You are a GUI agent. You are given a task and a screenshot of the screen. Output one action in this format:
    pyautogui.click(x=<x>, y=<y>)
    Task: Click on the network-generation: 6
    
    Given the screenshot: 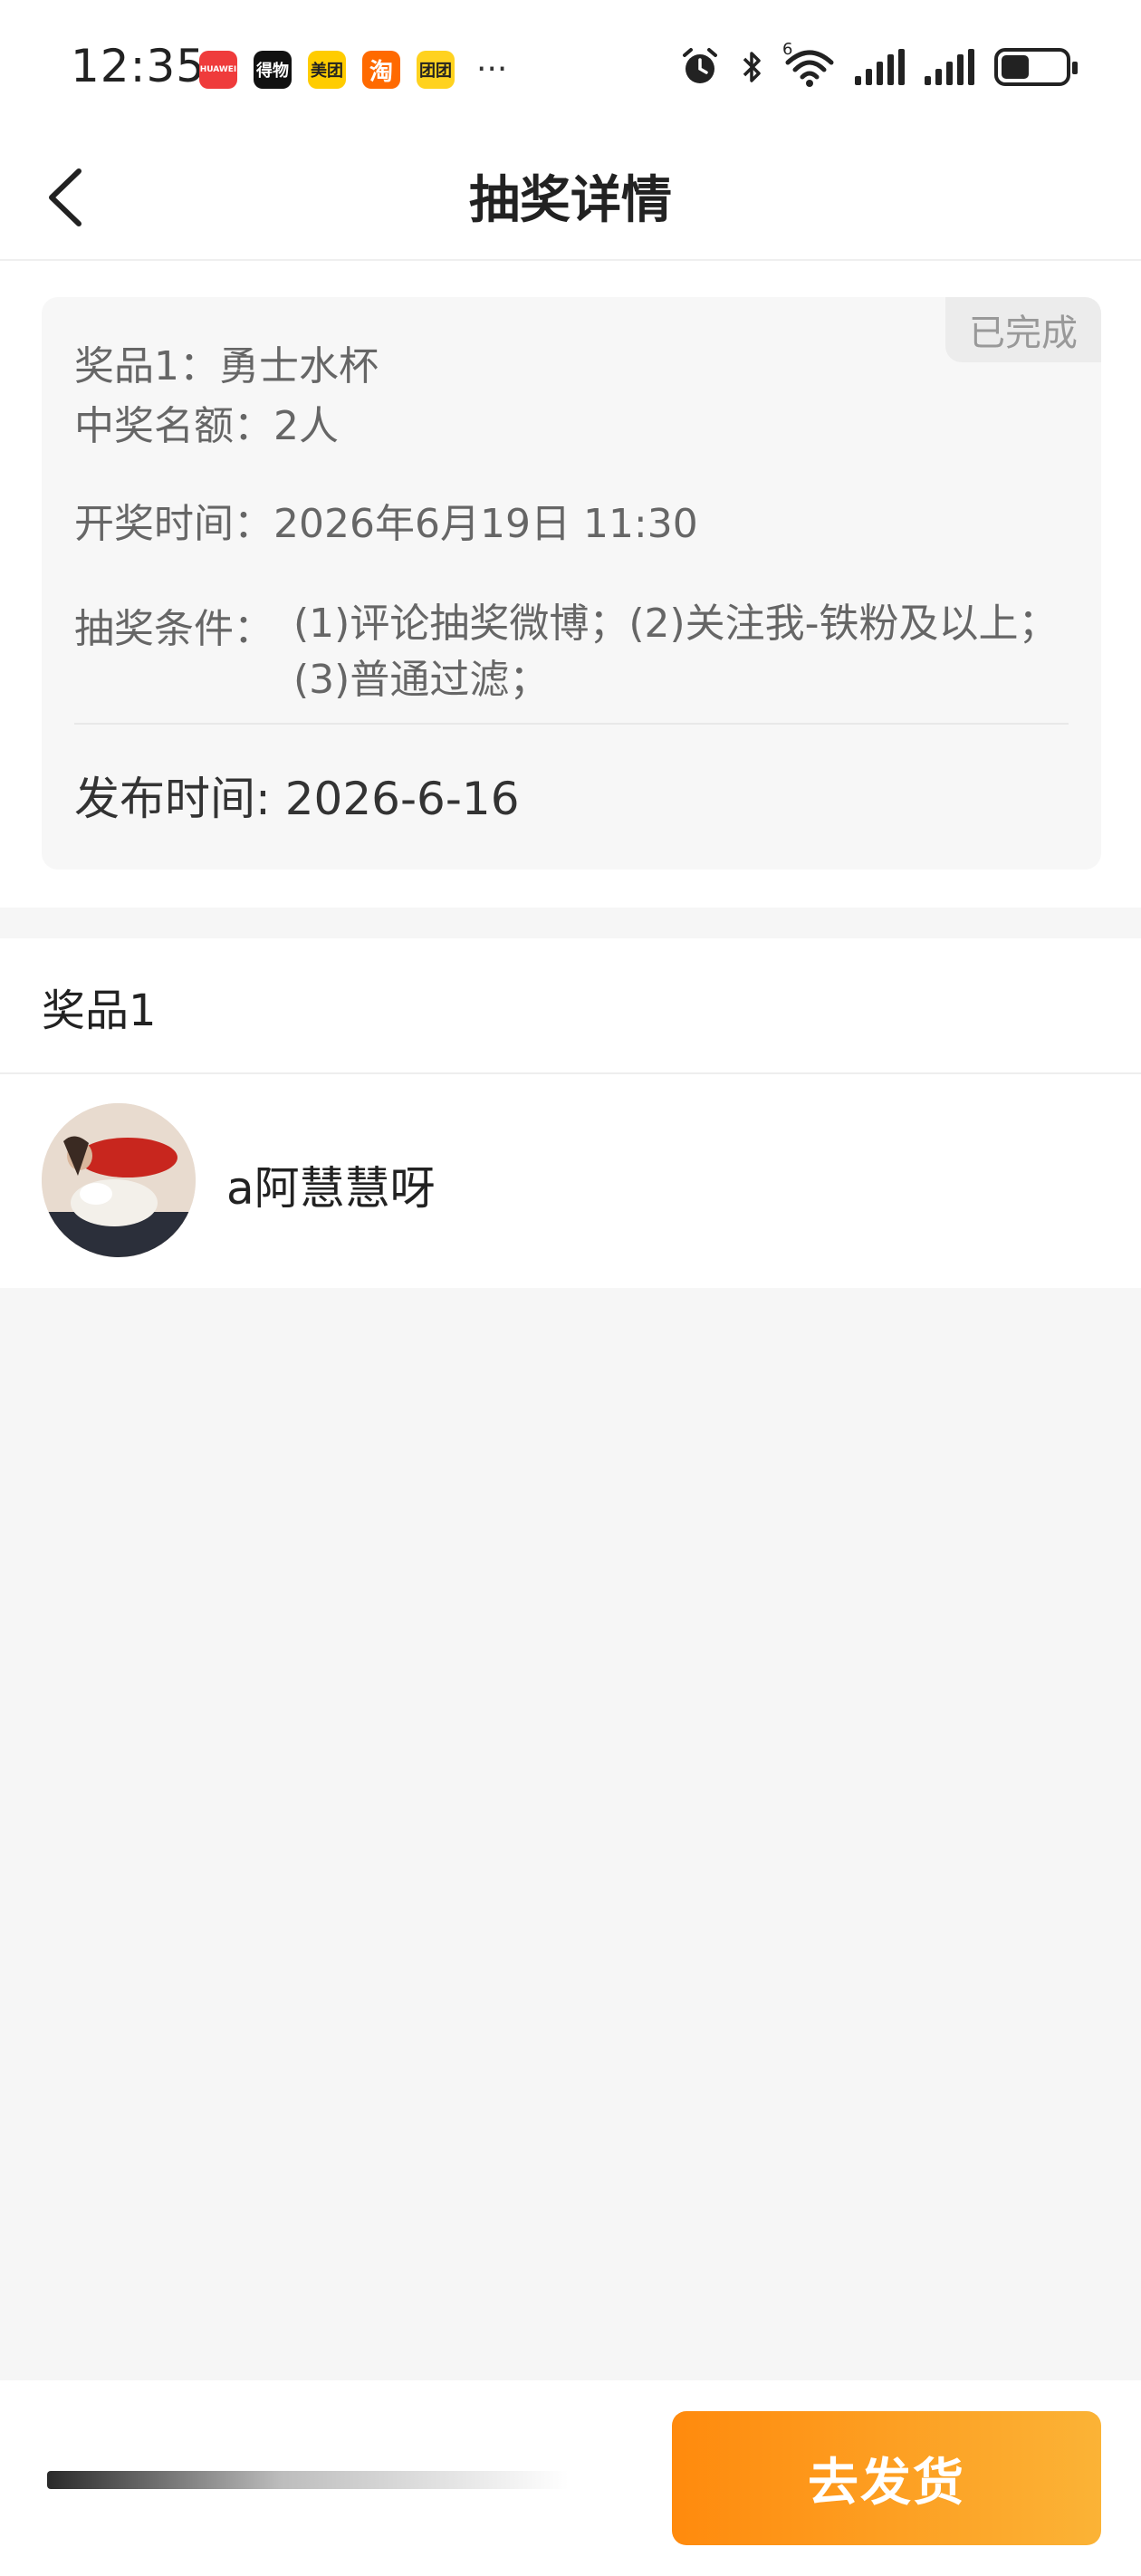 What is the action you would take?
    pyautogui.click(x=787, y=49)
    